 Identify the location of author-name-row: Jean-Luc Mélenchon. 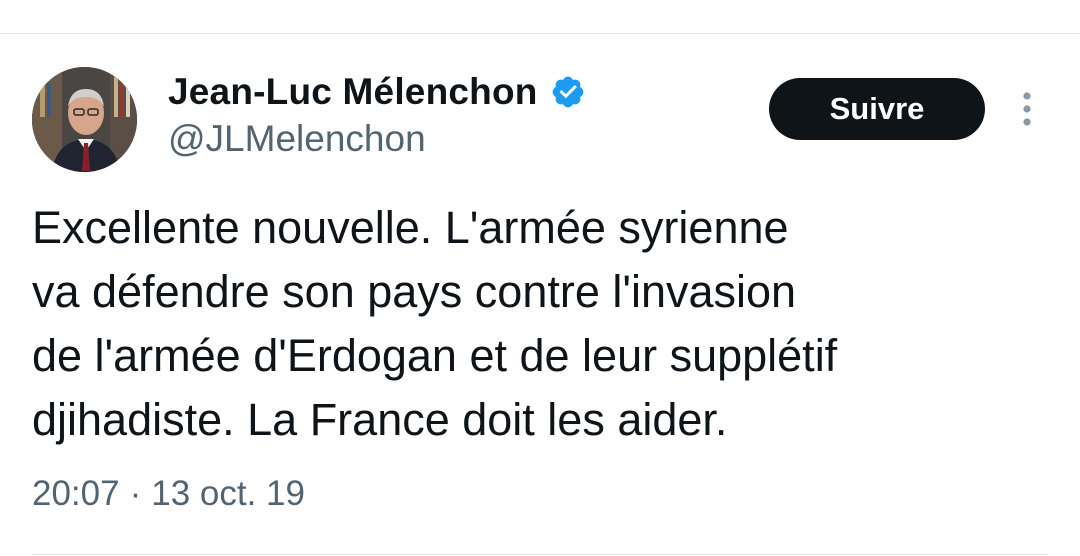
(377, 92).